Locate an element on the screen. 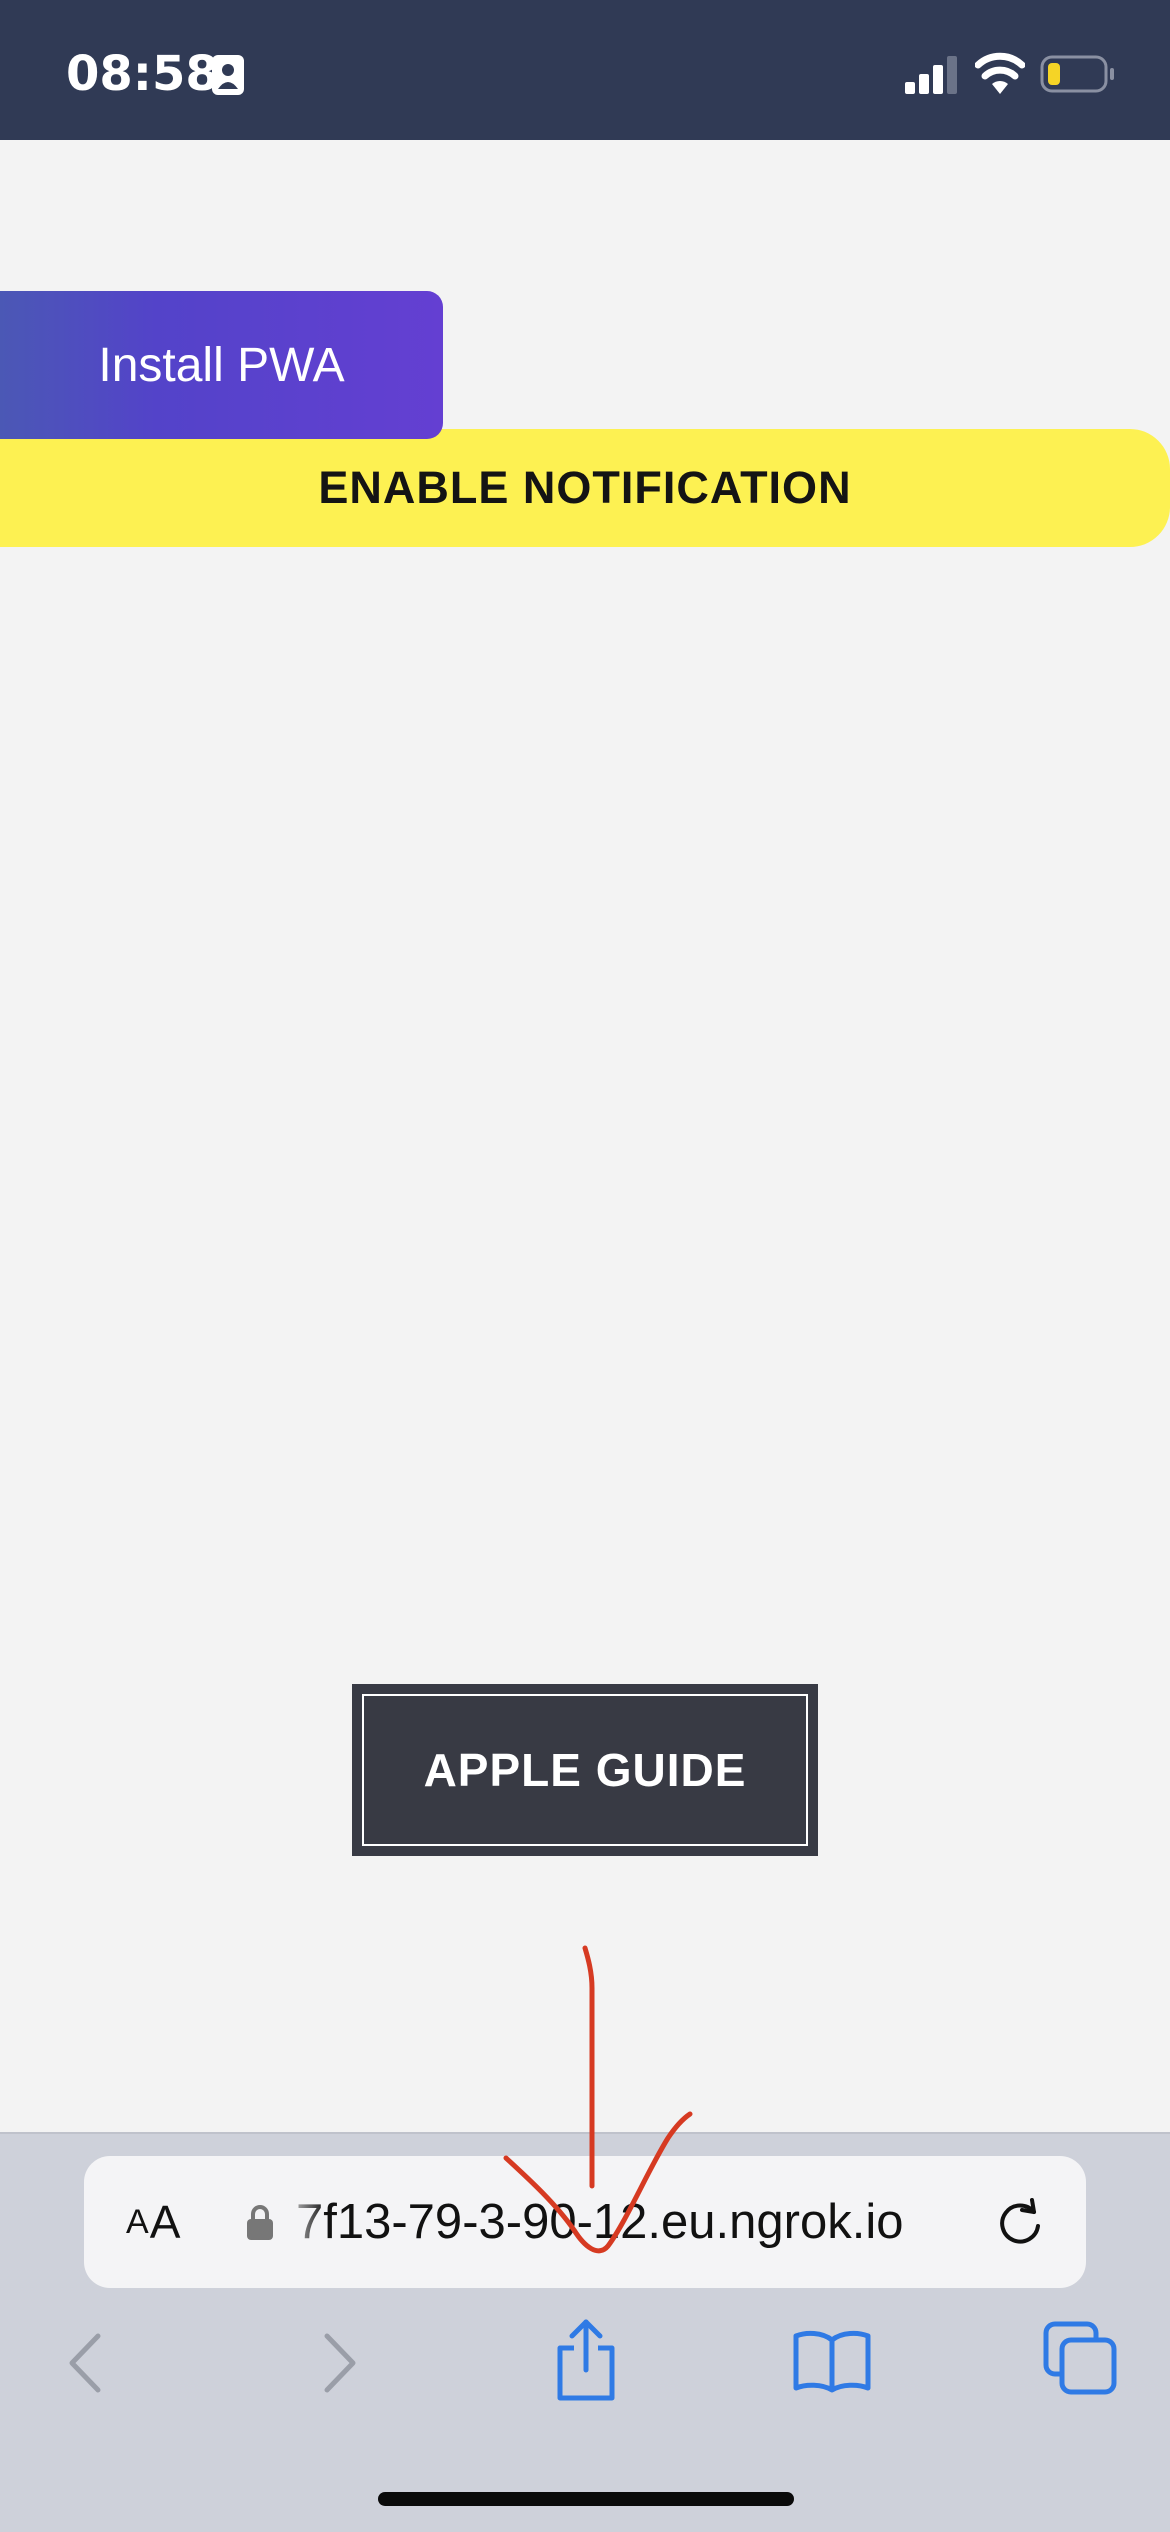 Image resolution: width=1170 pixels, height=2532 pixels. apple-guide-label: APPLE GUIDE is located at coordinates (585, 1770).